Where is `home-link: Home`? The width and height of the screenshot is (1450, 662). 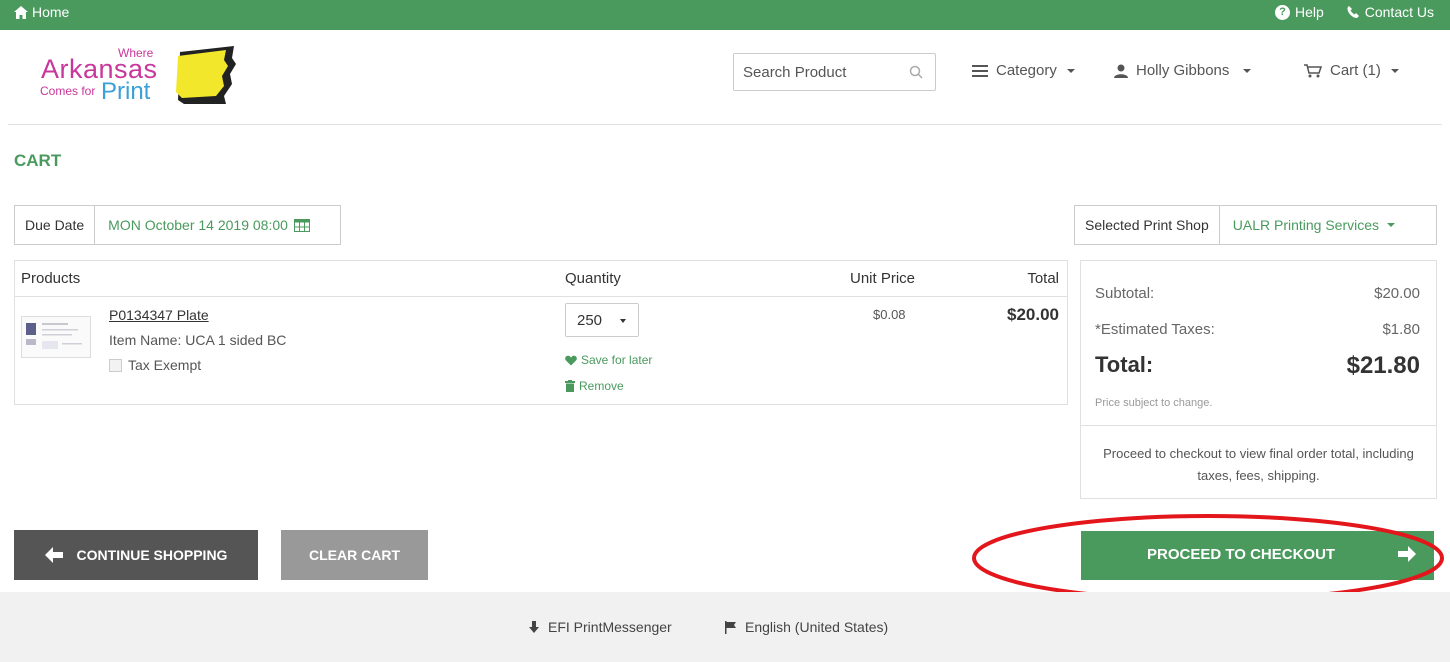
home-link: Home is located at coordinates (41, 12).